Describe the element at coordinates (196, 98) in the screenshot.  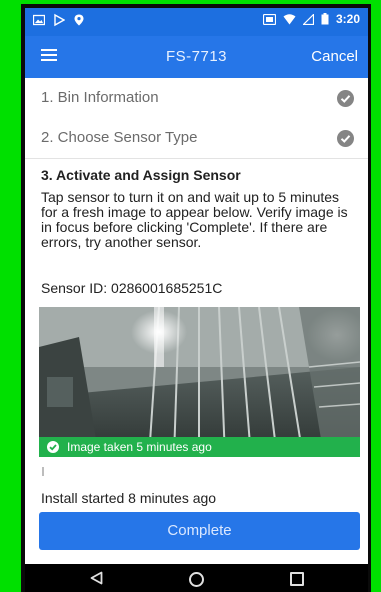
I see `step-bin-information: 1. Bin Information` at that location.